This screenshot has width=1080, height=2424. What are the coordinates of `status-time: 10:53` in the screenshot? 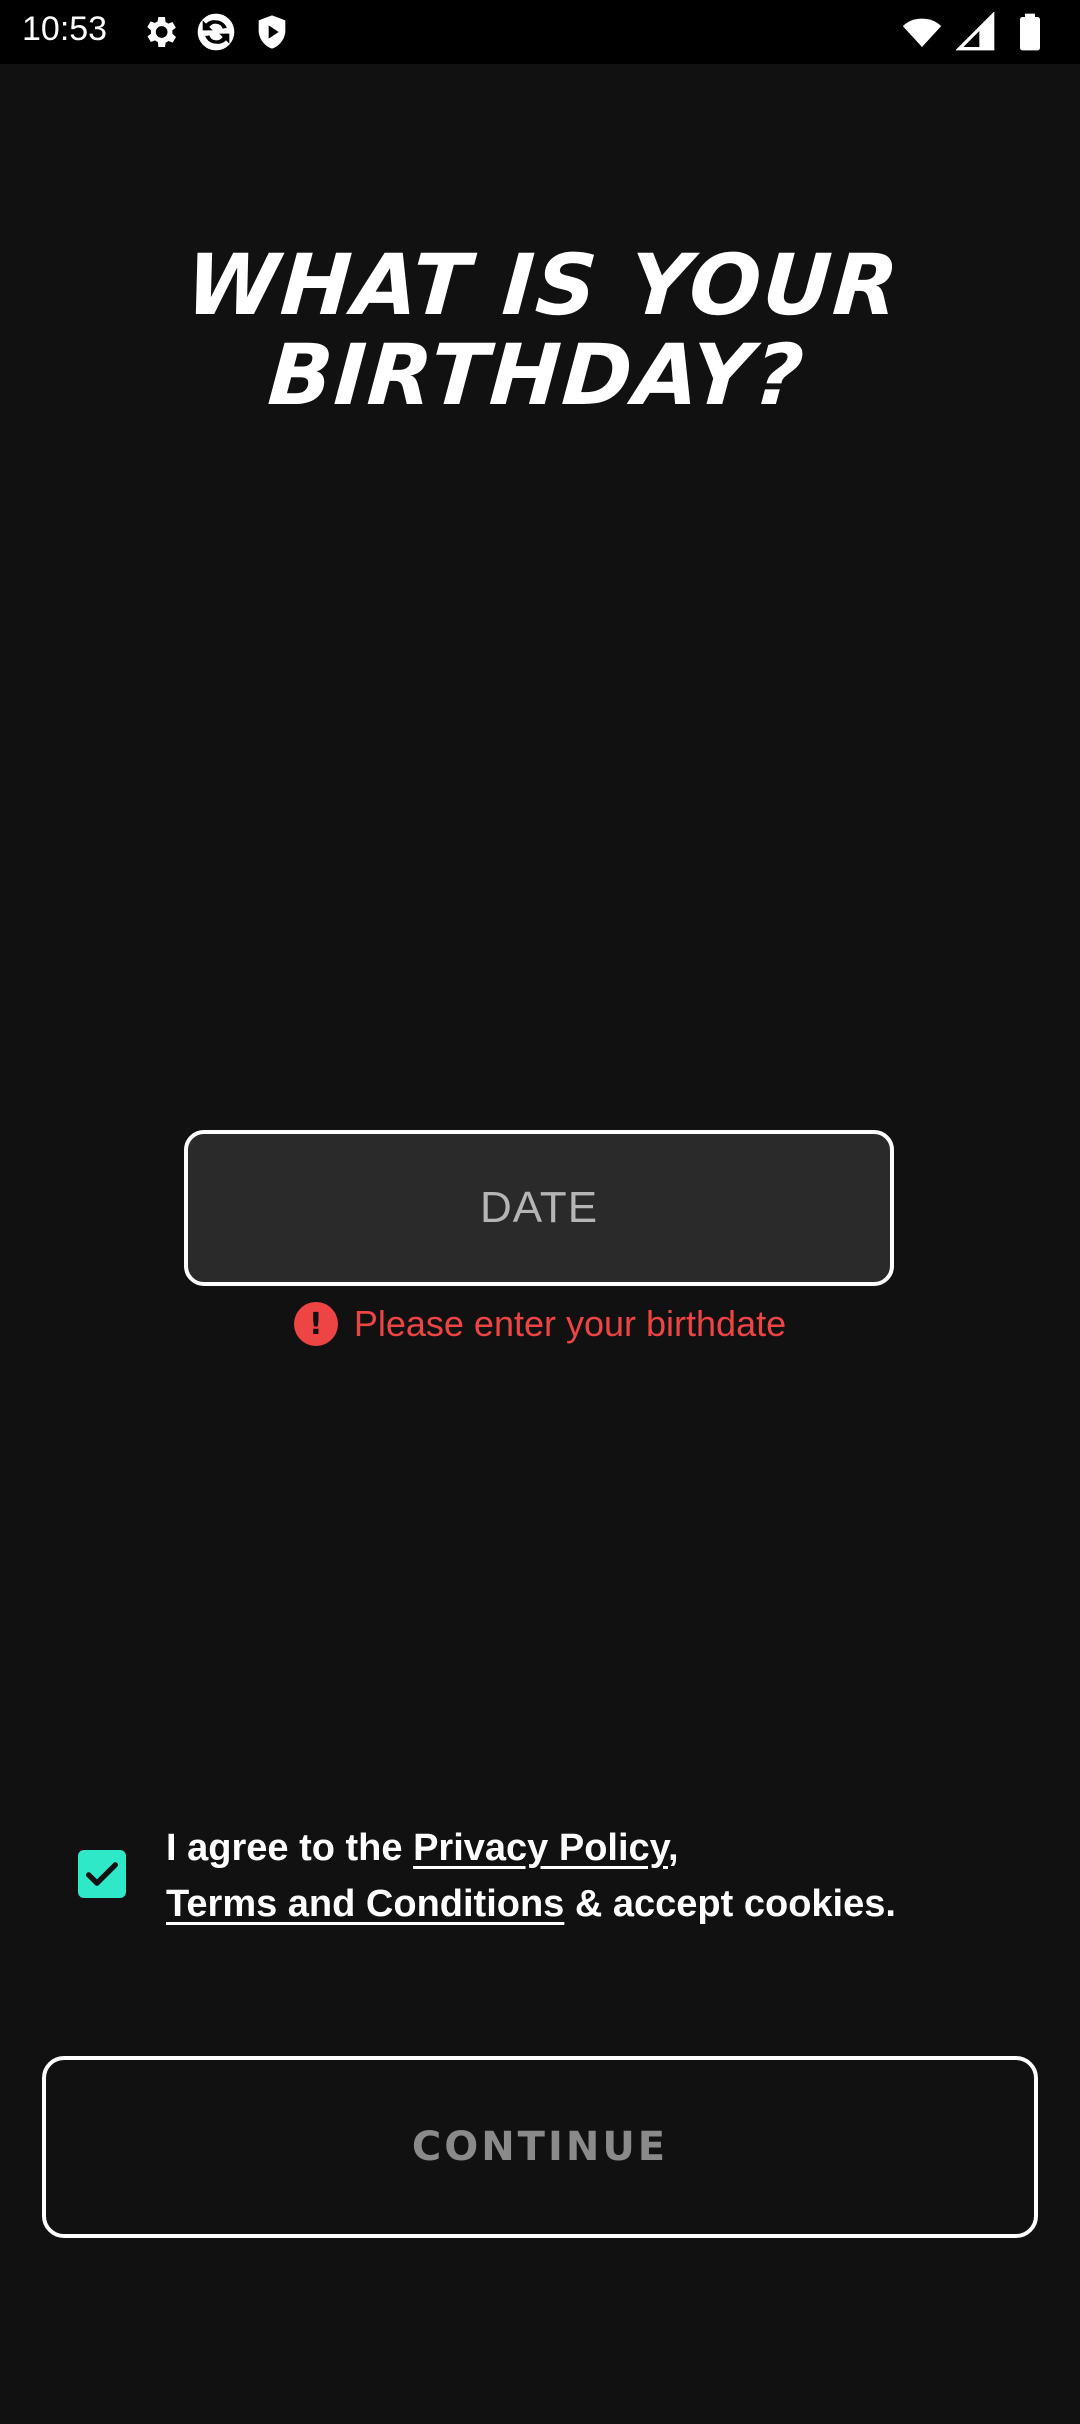 It's located at (65, 29).